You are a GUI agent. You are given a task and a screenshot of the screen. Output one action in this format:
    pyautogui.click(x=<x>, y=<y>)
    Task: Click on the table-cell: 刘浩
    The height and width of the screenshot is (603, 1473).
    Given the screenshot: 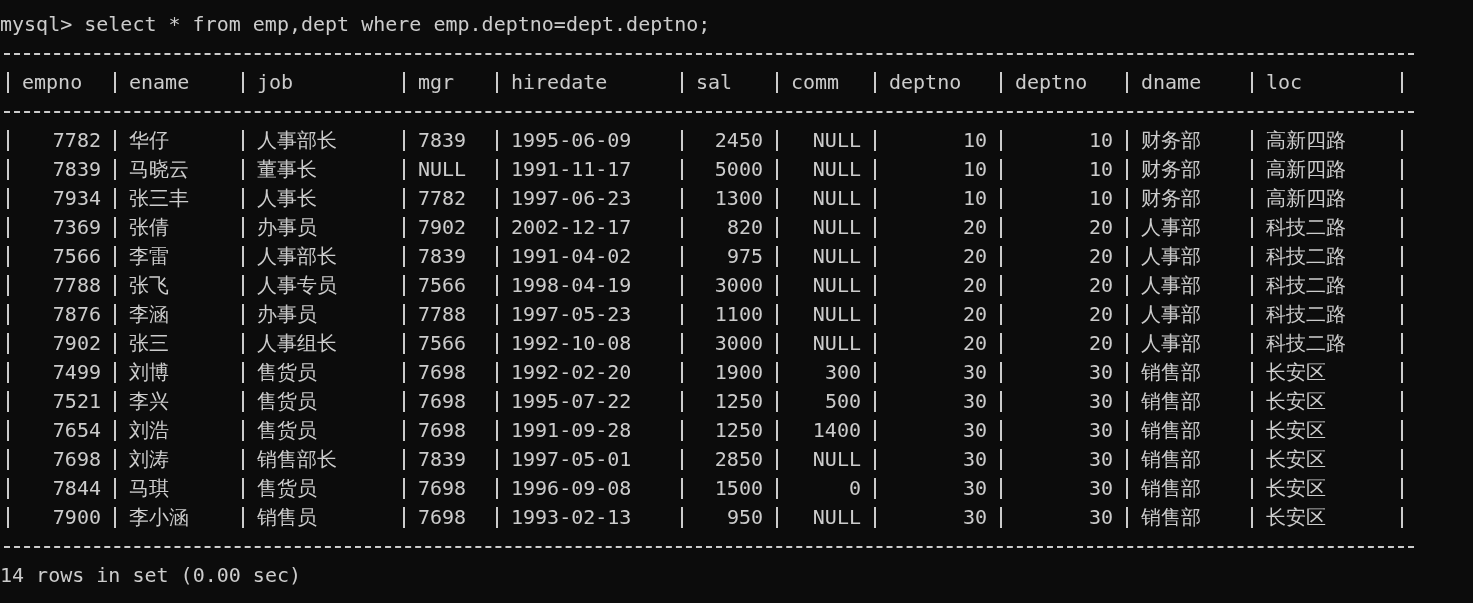 What is the action you would take?
    pyautogui.click(x=149, y=430)
    